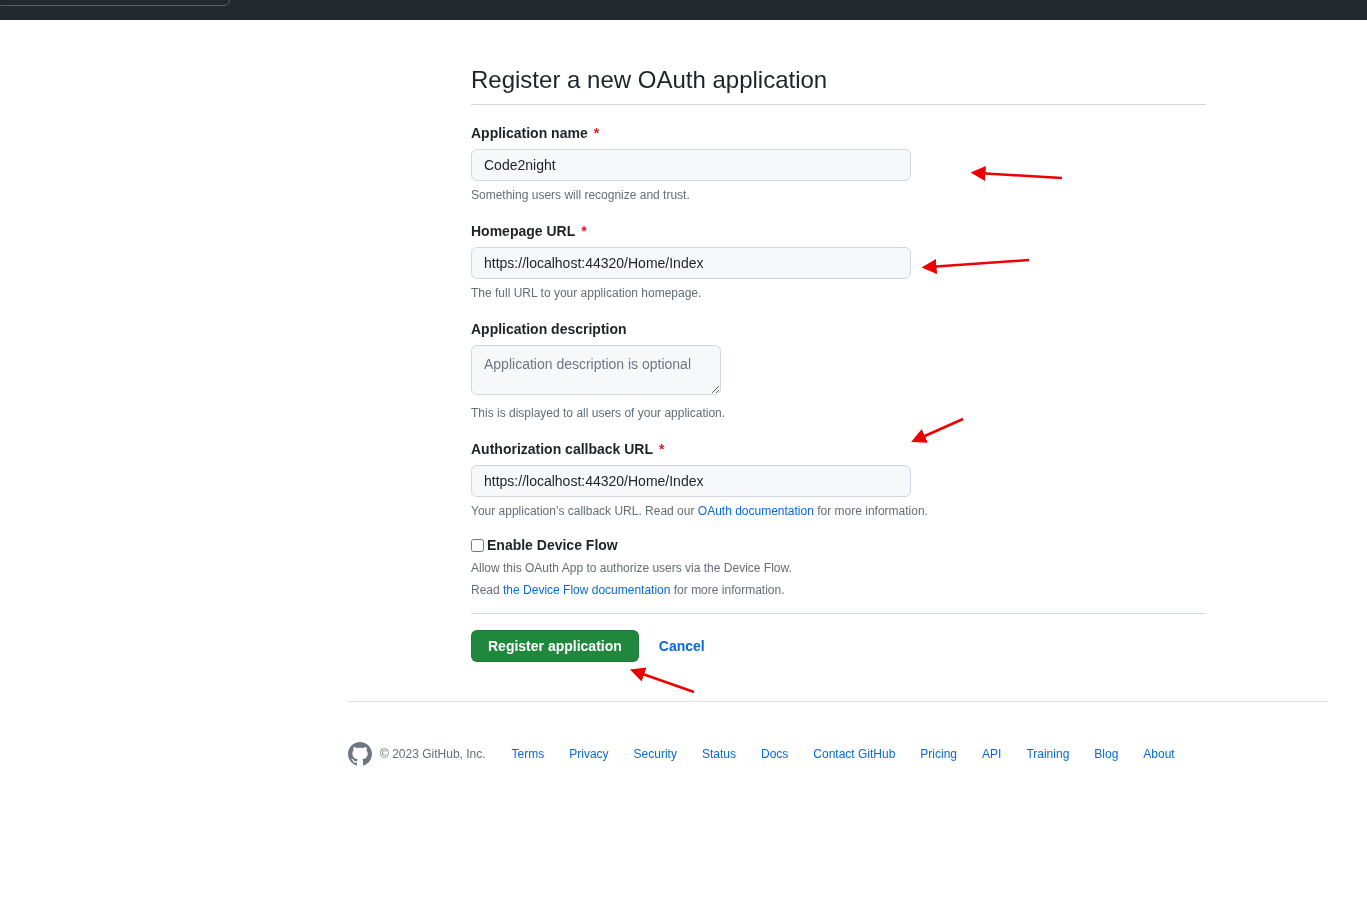 The image size is (1367, 904). Describe the element at coordinates (838, 85) in the screenshot. I see `page-title: Register a new OAuth application` at that location.